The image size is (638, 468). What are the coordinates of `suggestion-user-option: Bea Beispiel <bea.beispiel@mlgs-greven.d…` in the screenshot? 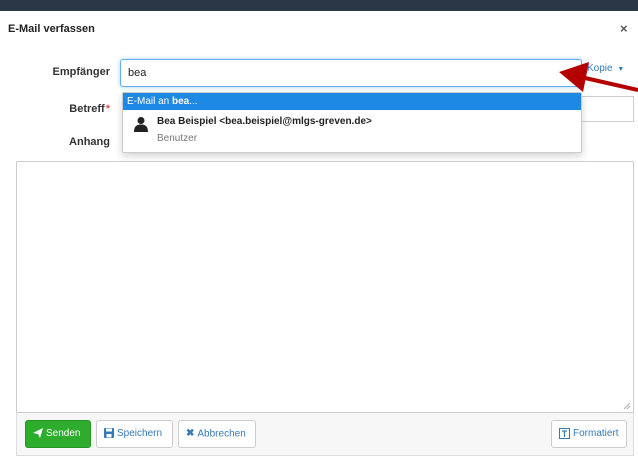 It's located at (352, 132).